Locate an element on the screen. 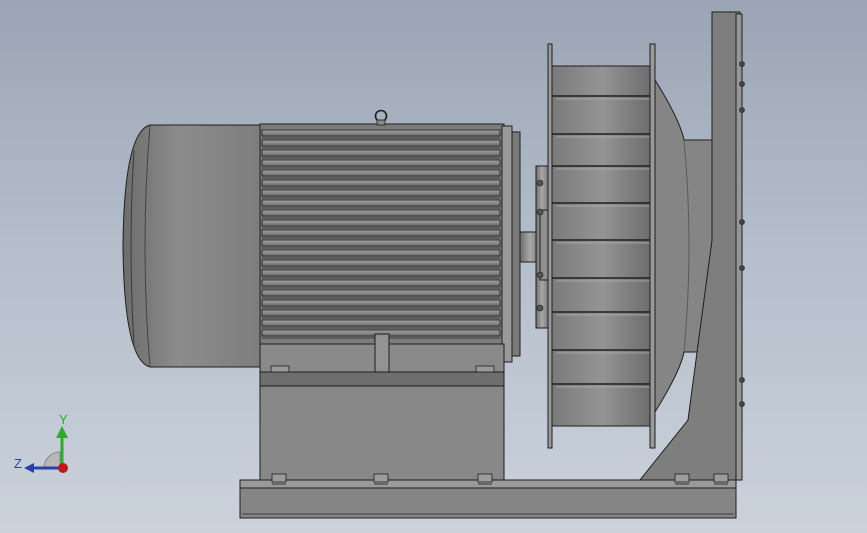  reference-triad: Y Z is located at coordinates (41, 442).